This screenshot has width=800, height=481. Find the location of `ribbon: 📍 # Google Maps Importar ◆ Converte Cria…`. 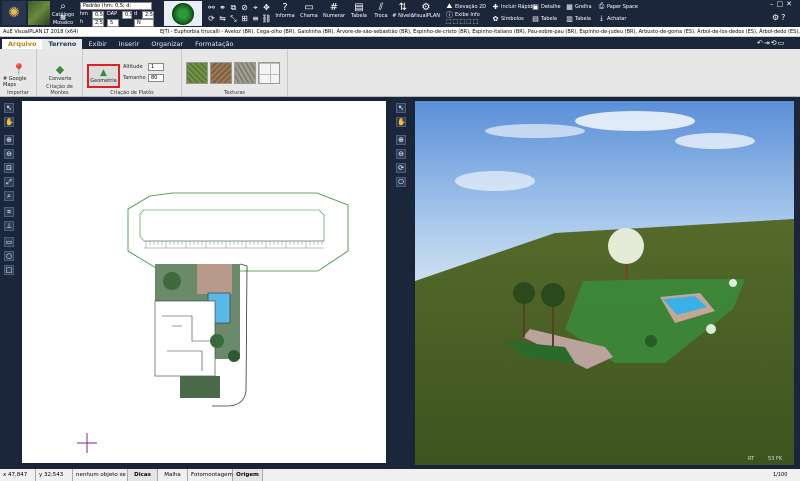

ribbon: 📍 # Google Maps Importar ◆ Converte Cria… is located at coordinates (400, 73).